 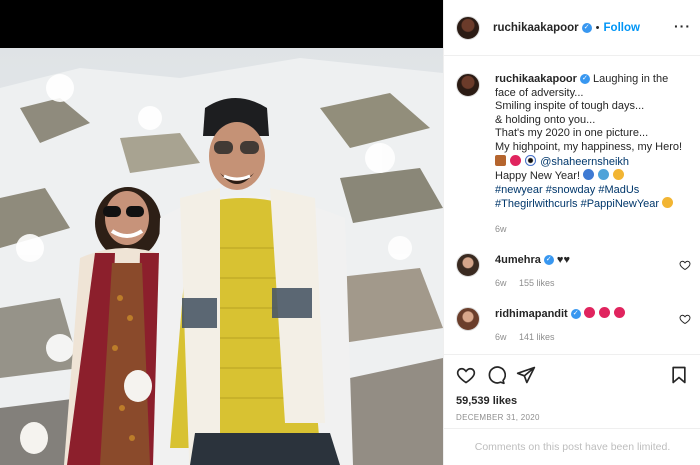 What do you see at coordinates (577, 204) in the screenshot?
I see `hashtags: #Thegirlwithcurls #PappiNewYear` at bounding box center [577, 204].